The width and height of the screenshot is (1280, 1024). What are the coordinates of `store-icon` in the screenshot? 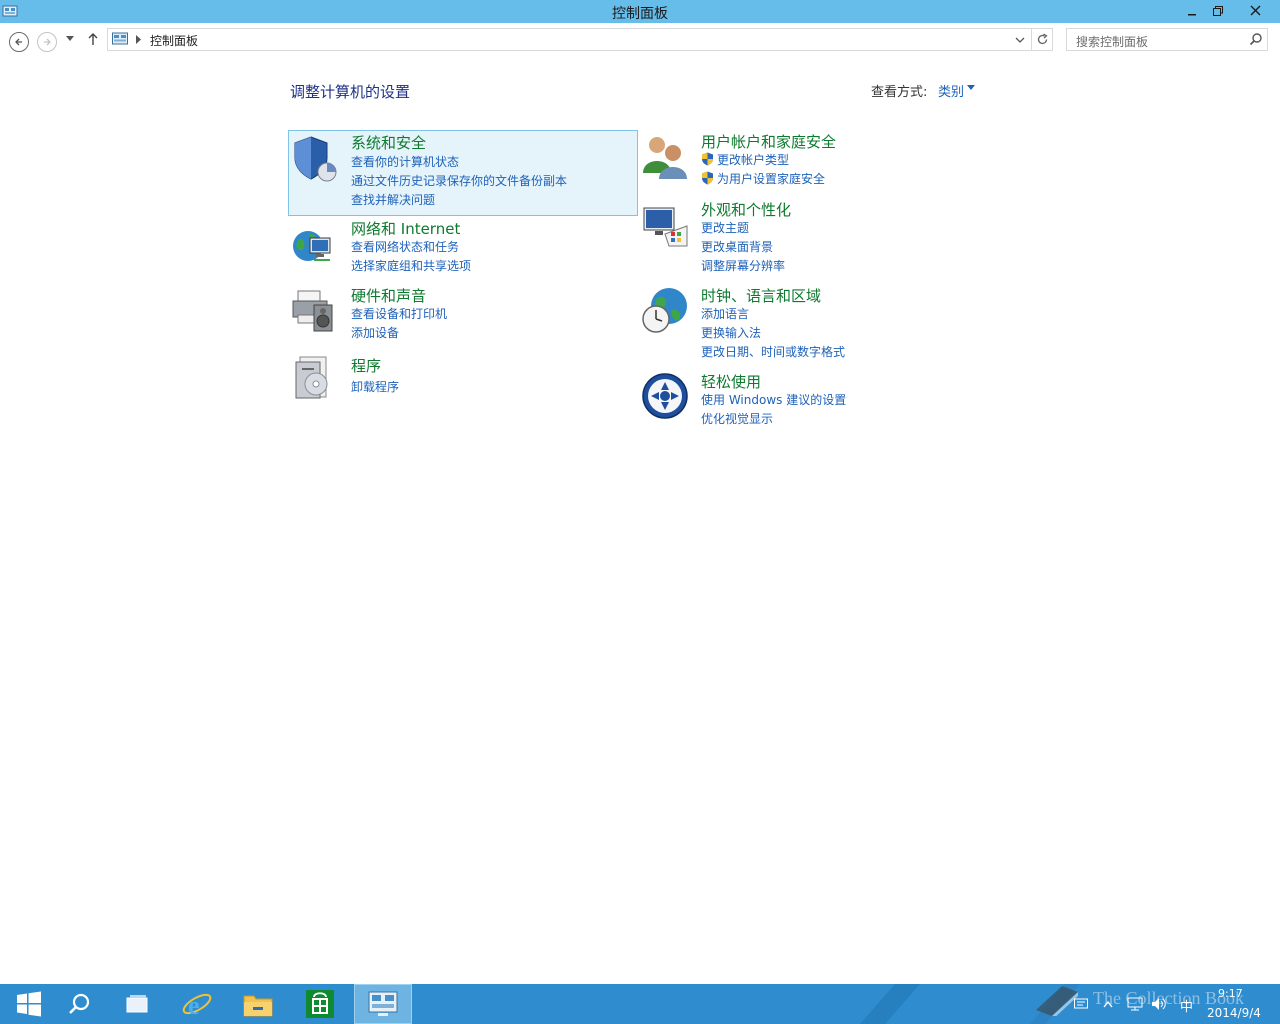 It's located at (320, 1004).